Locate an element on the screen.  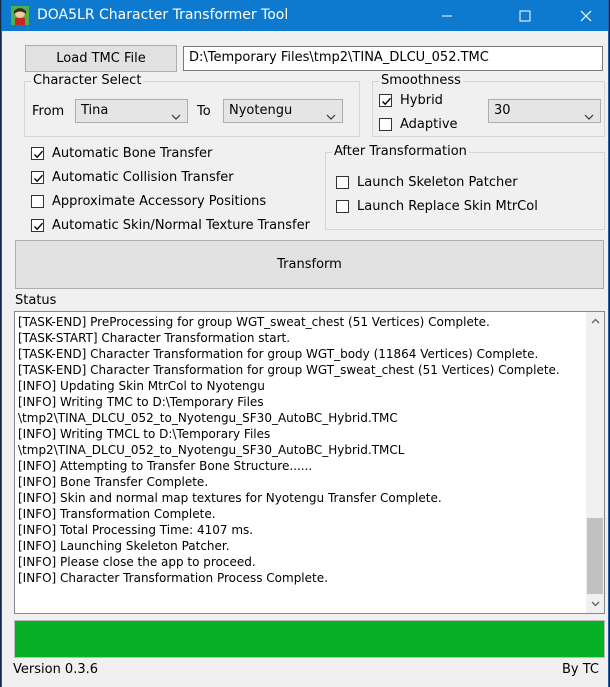
automatic-texture-transfer-label: Automatic Skin/Normal Texture Transfer is located at coordinates (181, 225).